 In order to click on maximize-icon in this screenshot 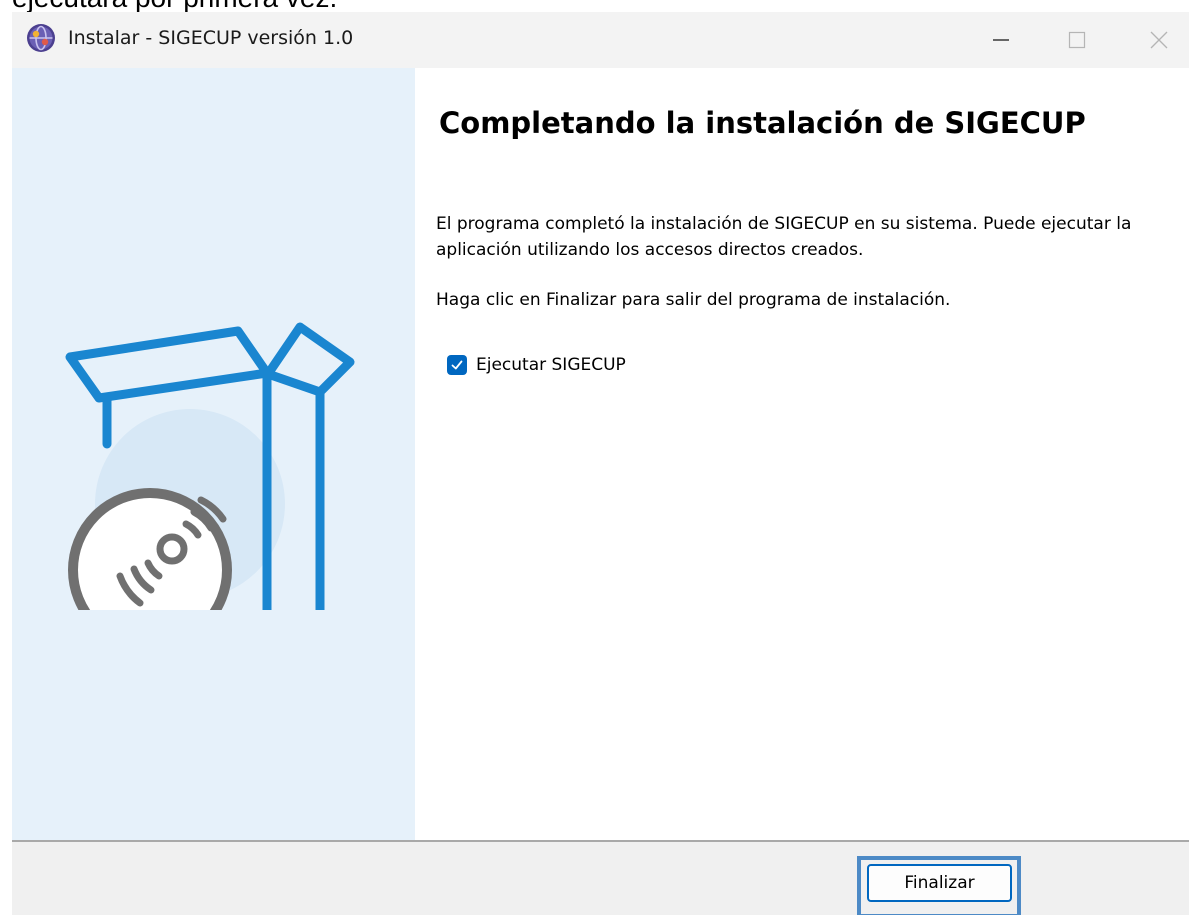, I will do `click(1077, 40)`.